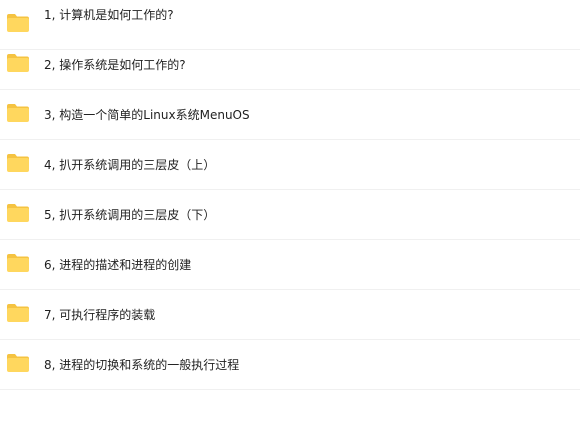  Describe the element at coordinates (100, 315) in the screenshot. I see `folder-label: 7, 可执行程序的装载` at that location.